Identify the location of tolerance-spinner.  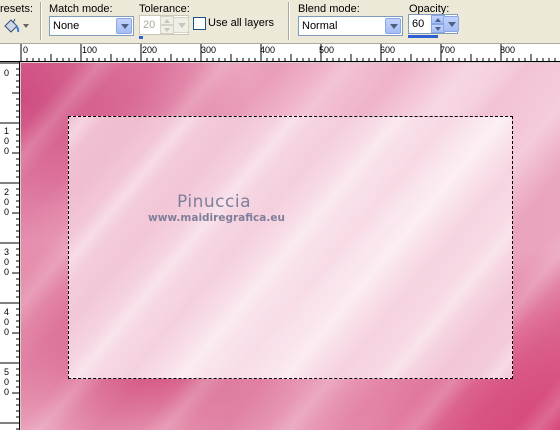
(167, 25).